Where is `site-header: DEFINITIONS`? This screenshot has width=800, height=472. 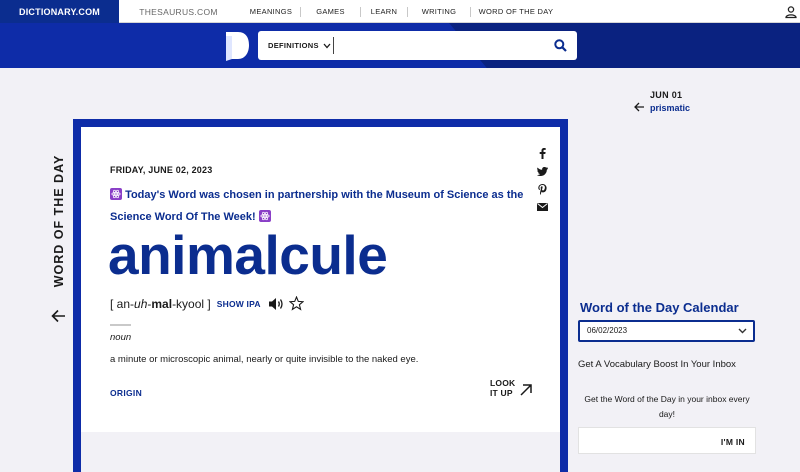 site-header: DEFINITIONS is located at coordinates (400, 45).